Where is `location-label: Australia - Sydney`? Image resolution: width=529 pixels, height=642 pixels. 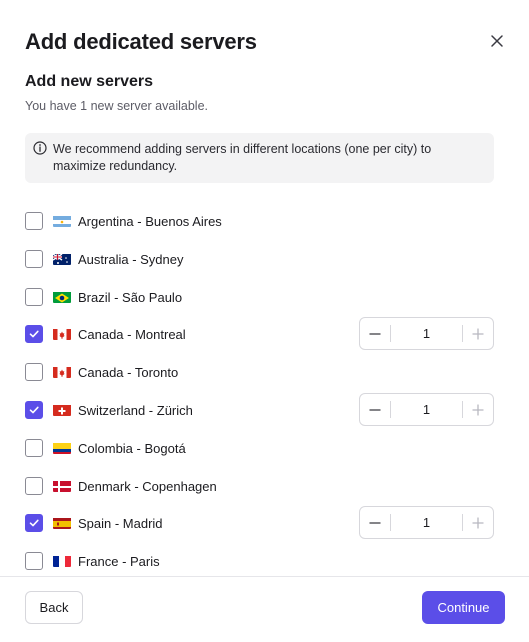
location-label: Australia - Sydney is located at coordinates (131, 259).